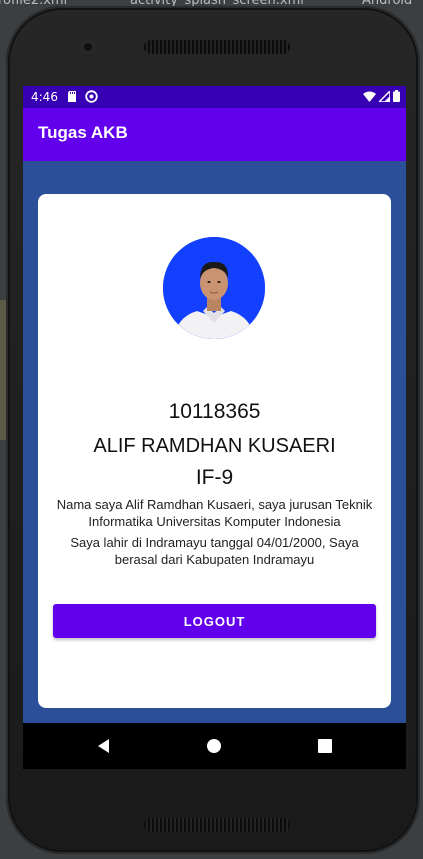 Image resolution: width=423 pixels, height=859 pixels. Describe the element at coordinates (91, 98) in the screenshot. I see `sync-icon` at that location.